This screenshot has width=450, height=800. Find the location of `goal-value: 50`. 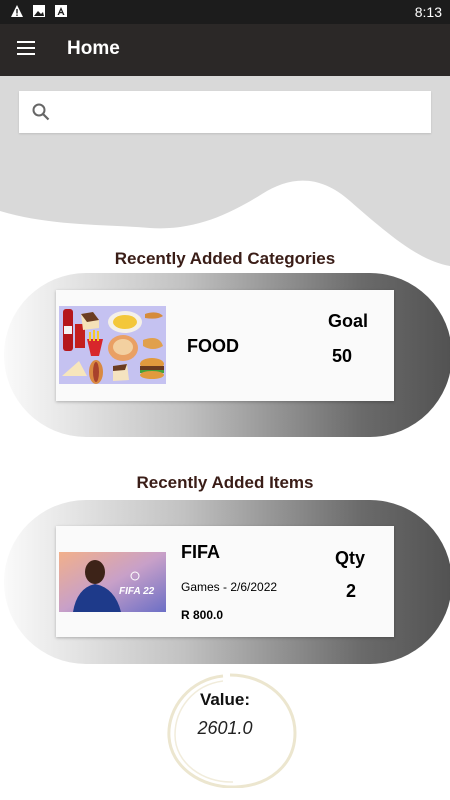

goal-value: 50 is located at coordinates (342, 356).